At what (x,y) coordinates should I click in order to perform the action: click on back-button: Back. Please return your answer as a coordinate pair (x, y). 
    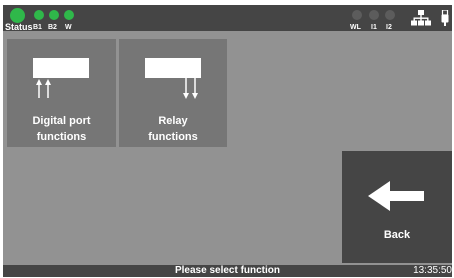
    Looking at the image, I should click on (397, 207).